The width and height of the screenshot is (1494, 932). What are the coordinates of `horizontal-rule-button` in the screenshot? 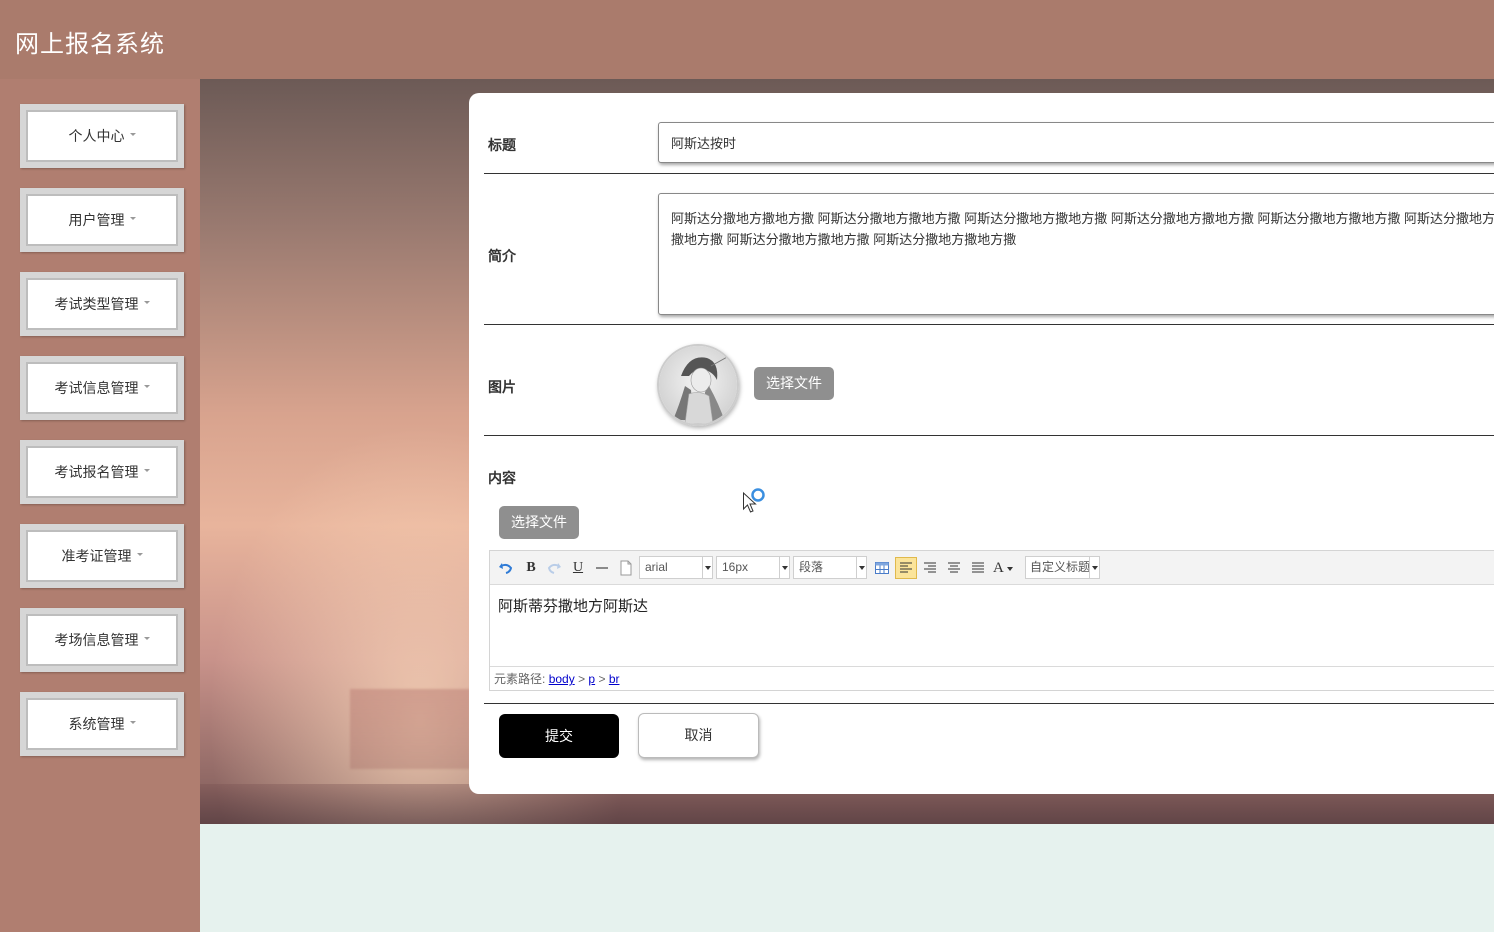 It's located at (602, 568).